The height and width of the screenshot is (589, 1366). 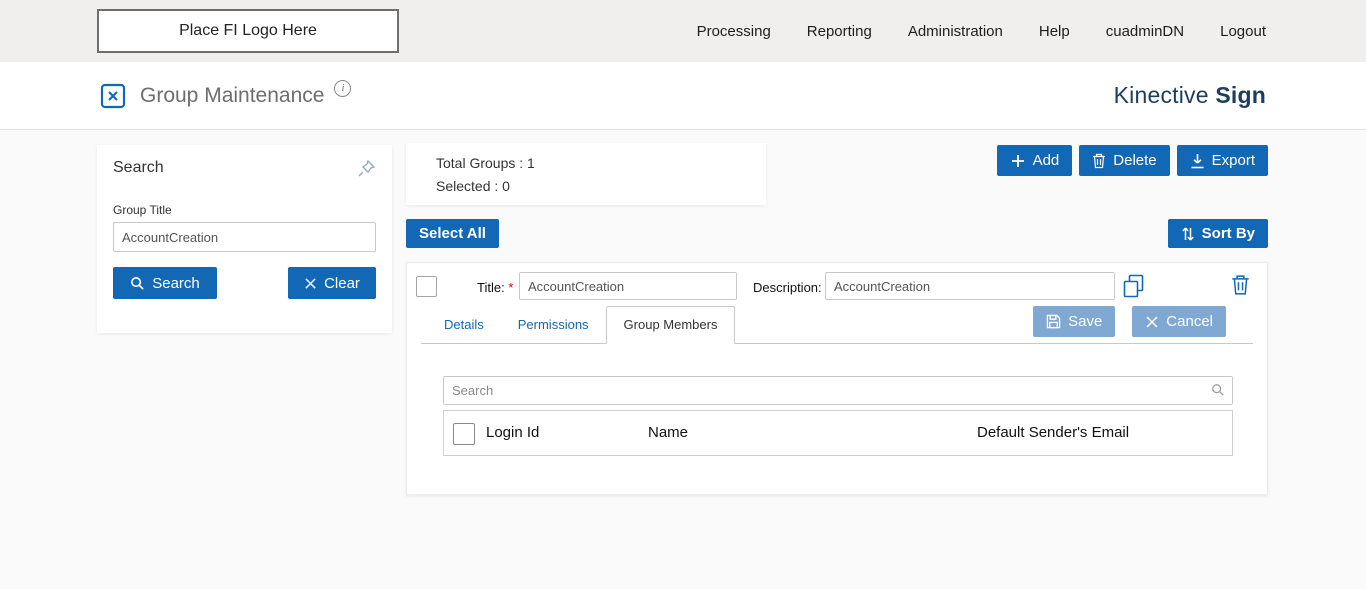 What do you see at coordinates (464, 434) in the screenshot?
I see `members-select-all-checkbox` at bounding box center [464, 434].